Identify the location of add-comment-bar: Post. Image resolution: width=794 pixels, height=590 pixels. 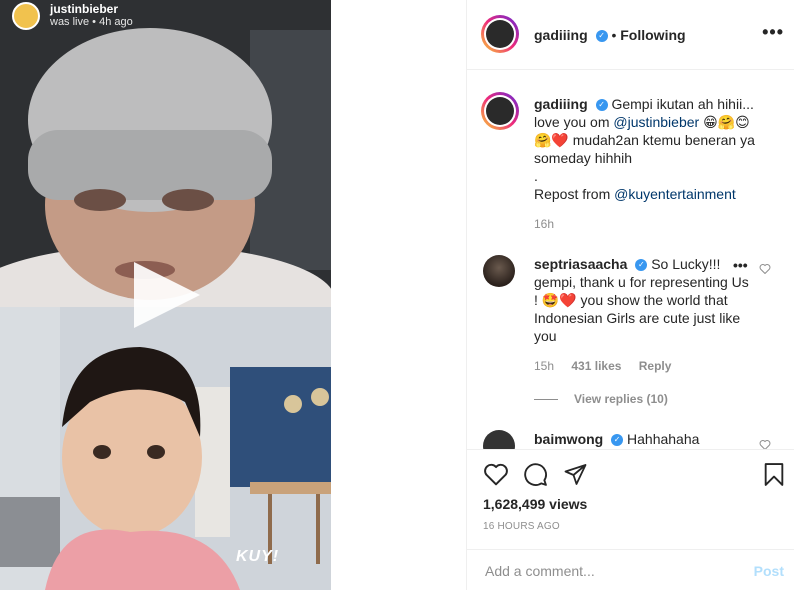
(630, 569).